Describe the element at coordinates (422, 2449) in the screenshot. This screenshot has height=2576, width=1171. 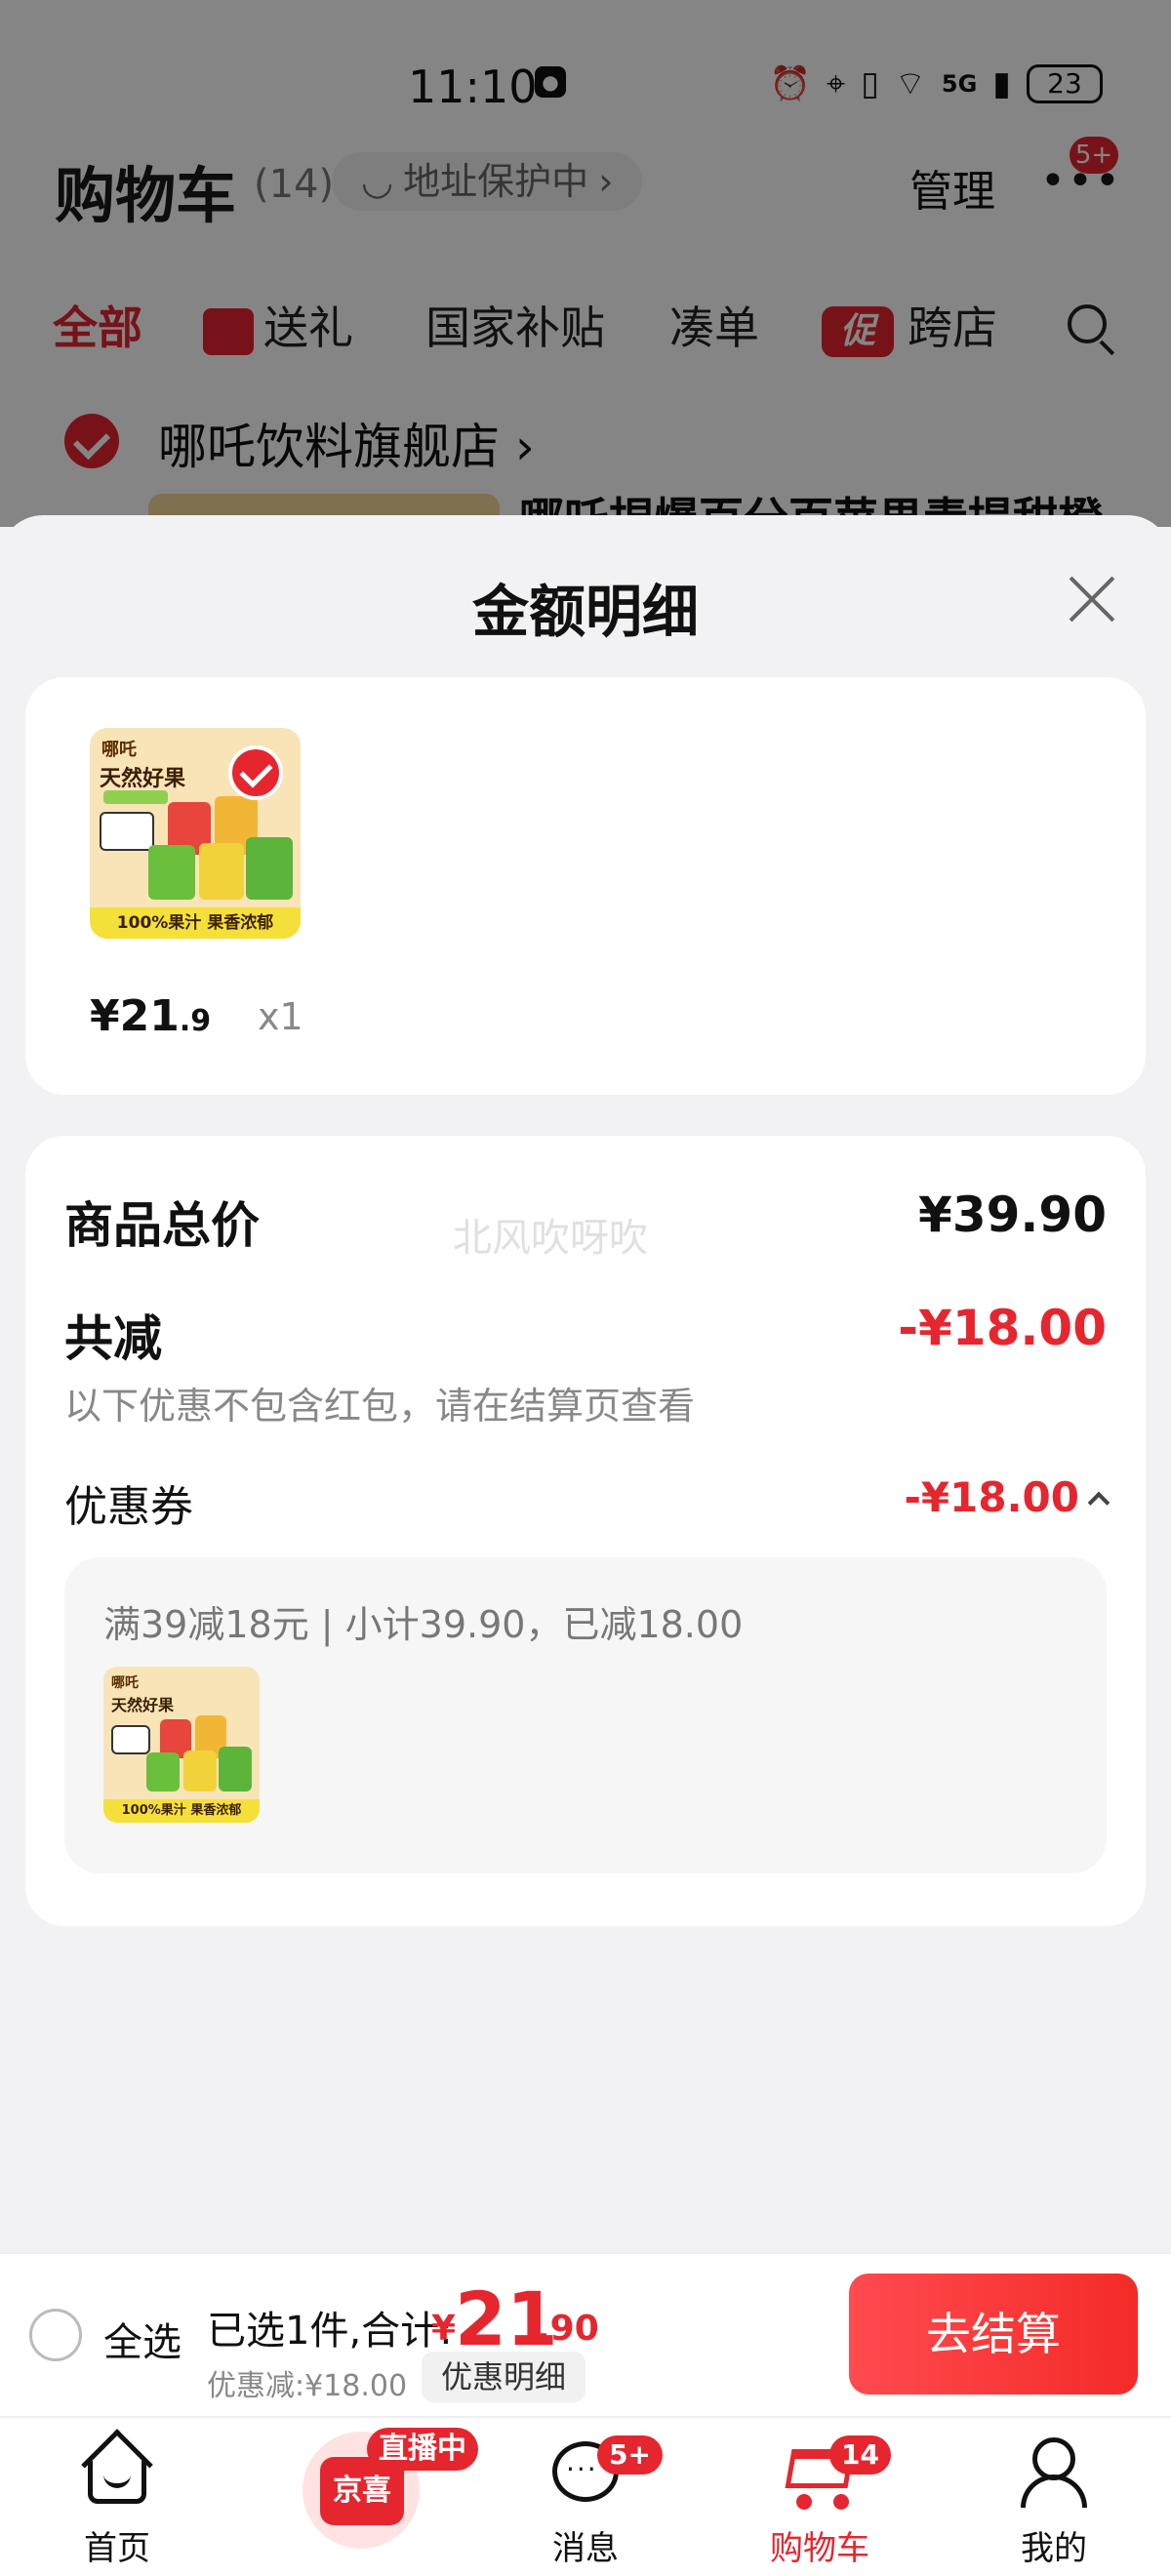
I see `live-badge: 直播中` at that location.